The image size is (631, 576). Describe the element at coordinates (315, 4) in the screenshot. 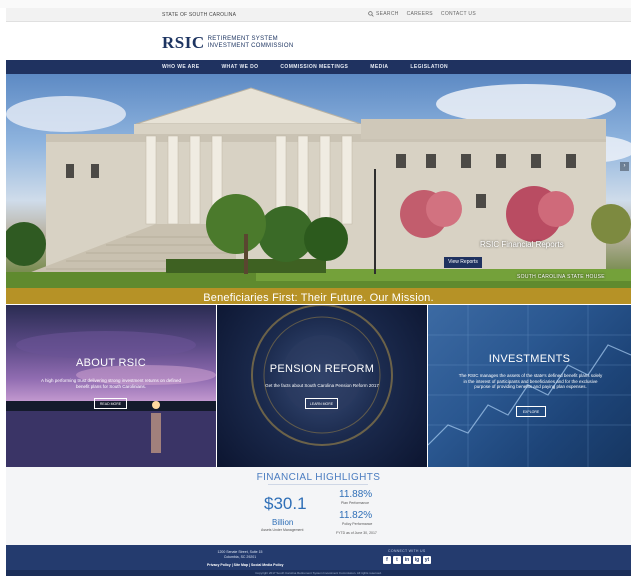

I see `browser-chrome` at that location.